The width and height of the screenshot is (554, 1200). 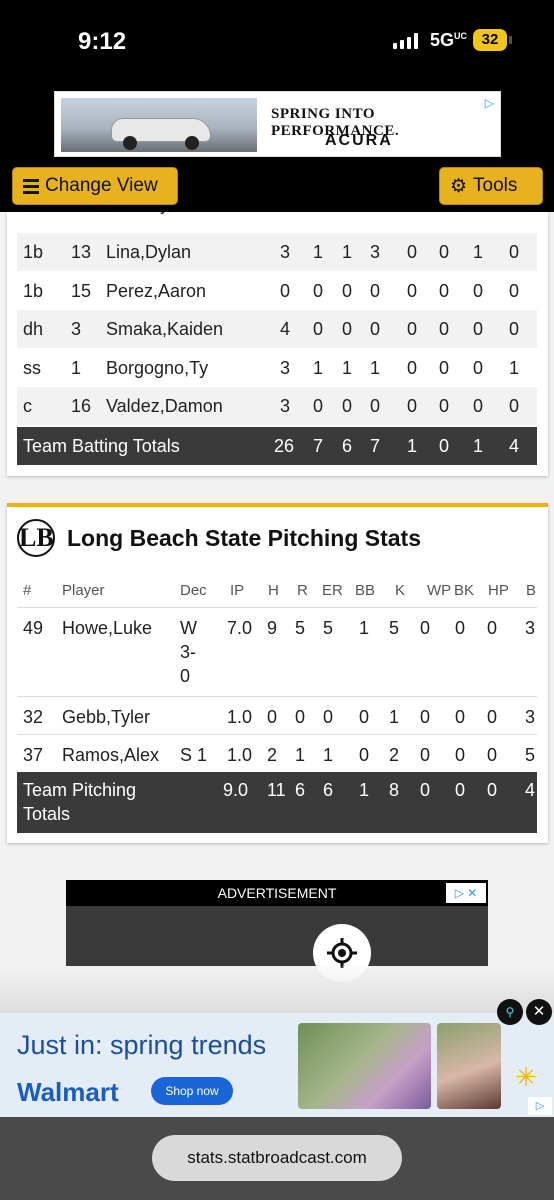 What do you see at coordinates (101, 446) in the screenshot?
I see `totals-label: Team Batting Totals` at bounding box center [101, 446].